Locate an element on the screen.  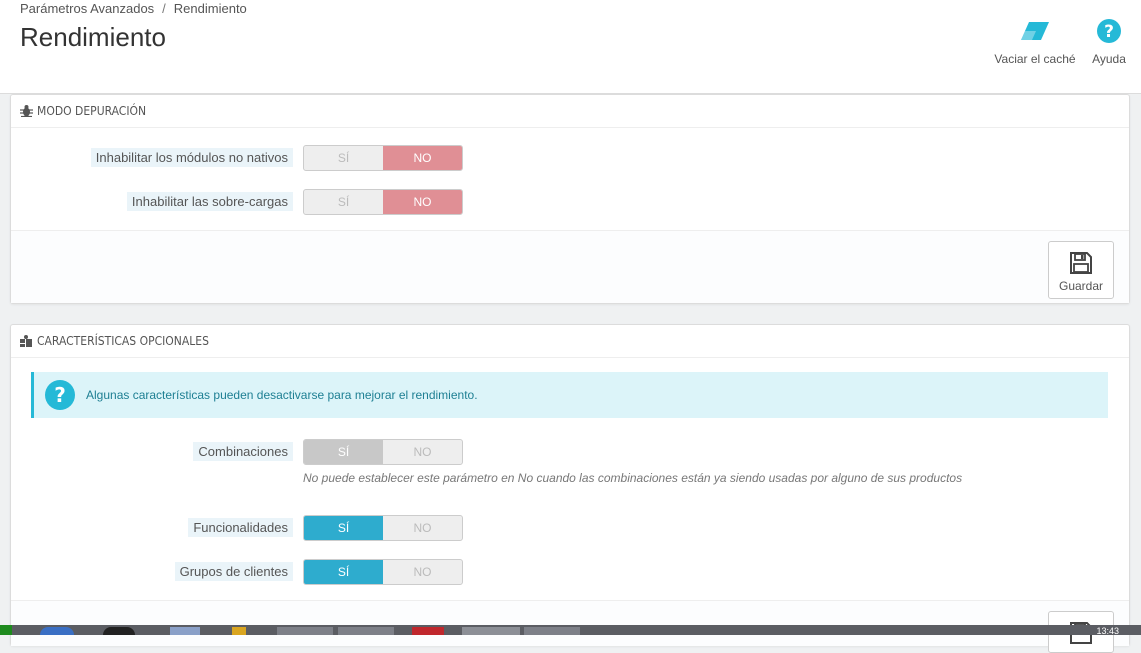
save-label: Guardar is located at coordinates (1081, 286).